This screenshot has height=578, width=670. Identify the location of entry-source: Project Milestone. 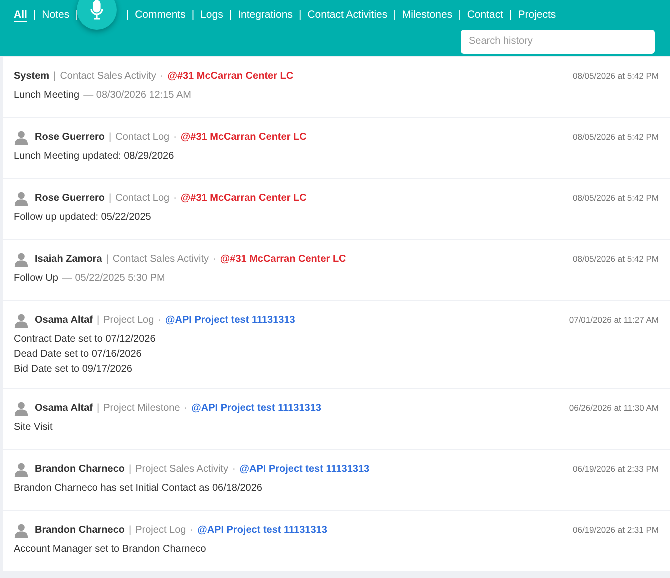
(142, 409).